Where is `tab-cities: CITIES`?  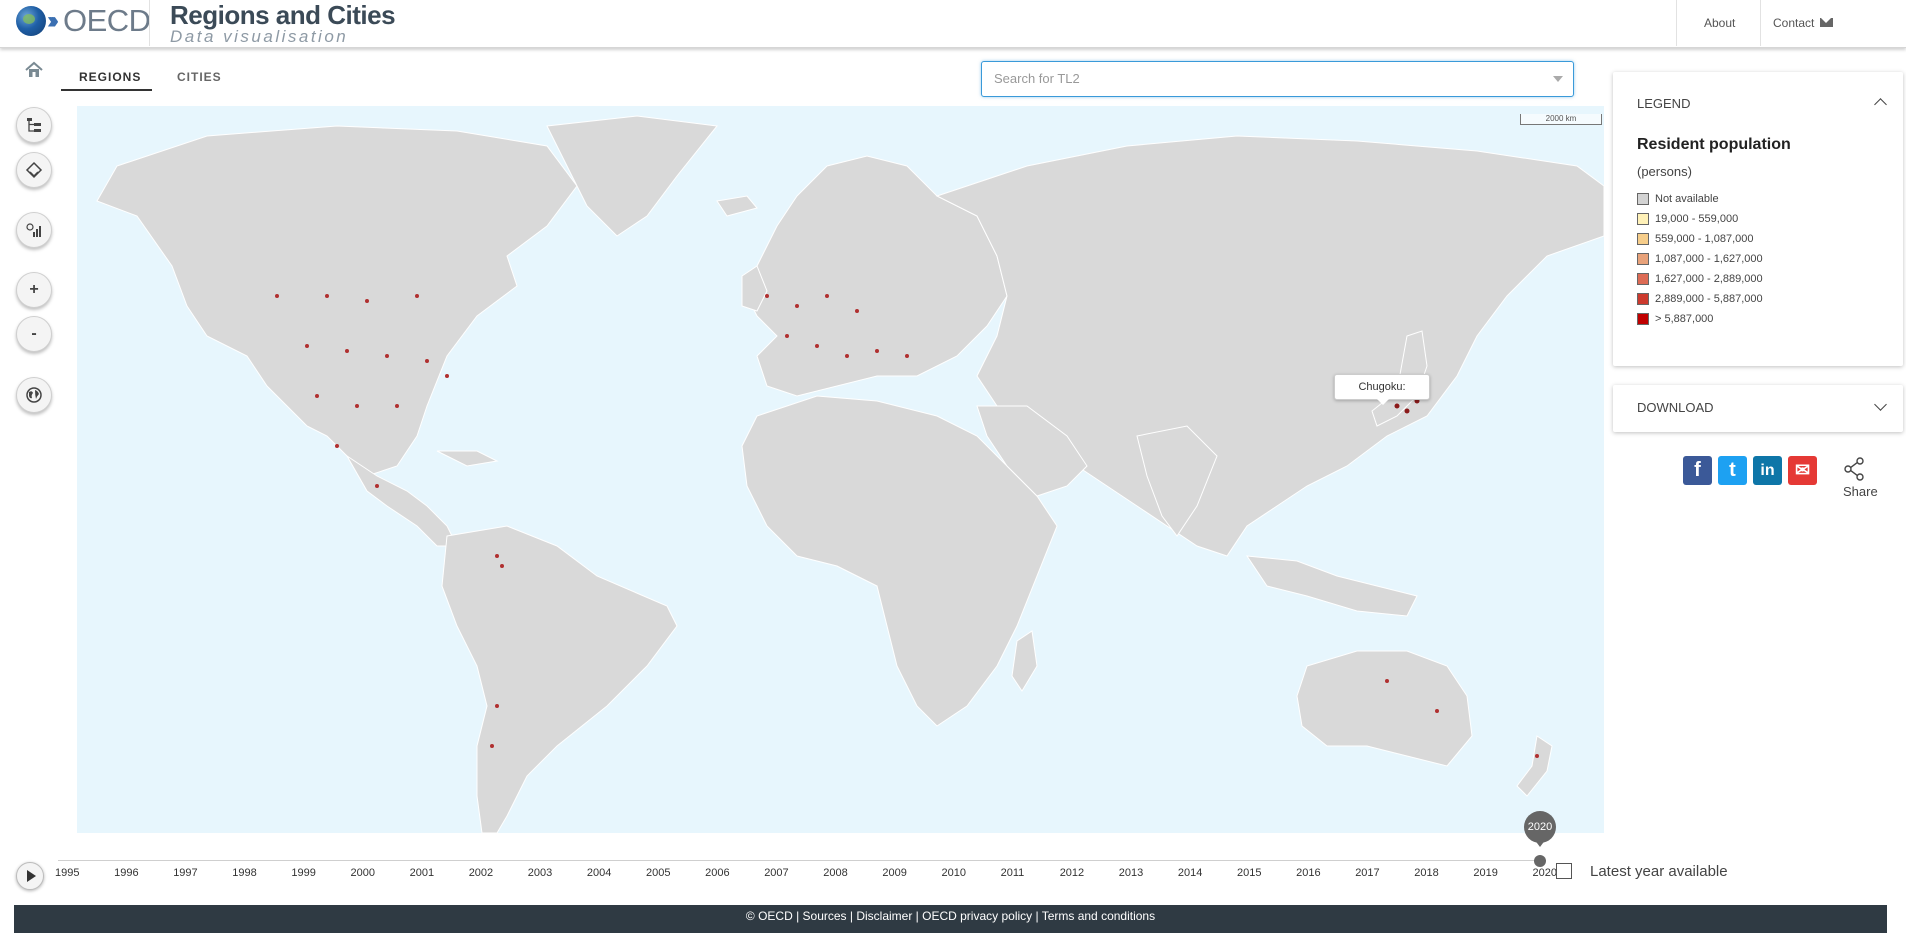
tab-cities: CITIES is located at coordinates (199, 77).